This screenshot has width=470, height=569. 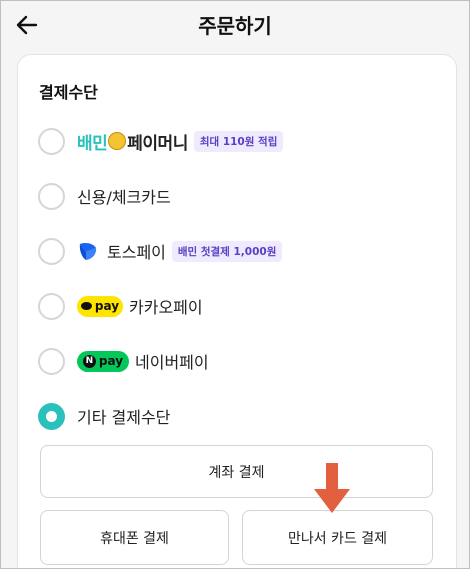 I want to click on radio-naver-pay, so click(x=51, y=361).